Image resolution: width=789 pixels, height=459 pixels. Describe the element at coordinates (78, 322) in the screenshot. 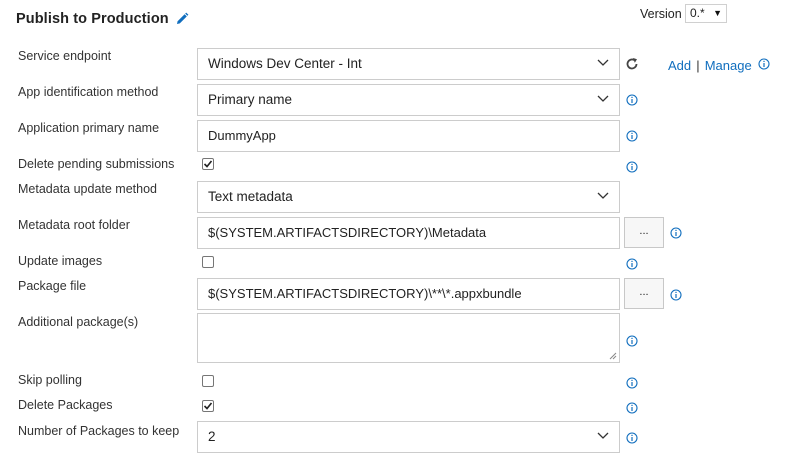

I see `additional-packages-label: Additional package(s)` at that location.